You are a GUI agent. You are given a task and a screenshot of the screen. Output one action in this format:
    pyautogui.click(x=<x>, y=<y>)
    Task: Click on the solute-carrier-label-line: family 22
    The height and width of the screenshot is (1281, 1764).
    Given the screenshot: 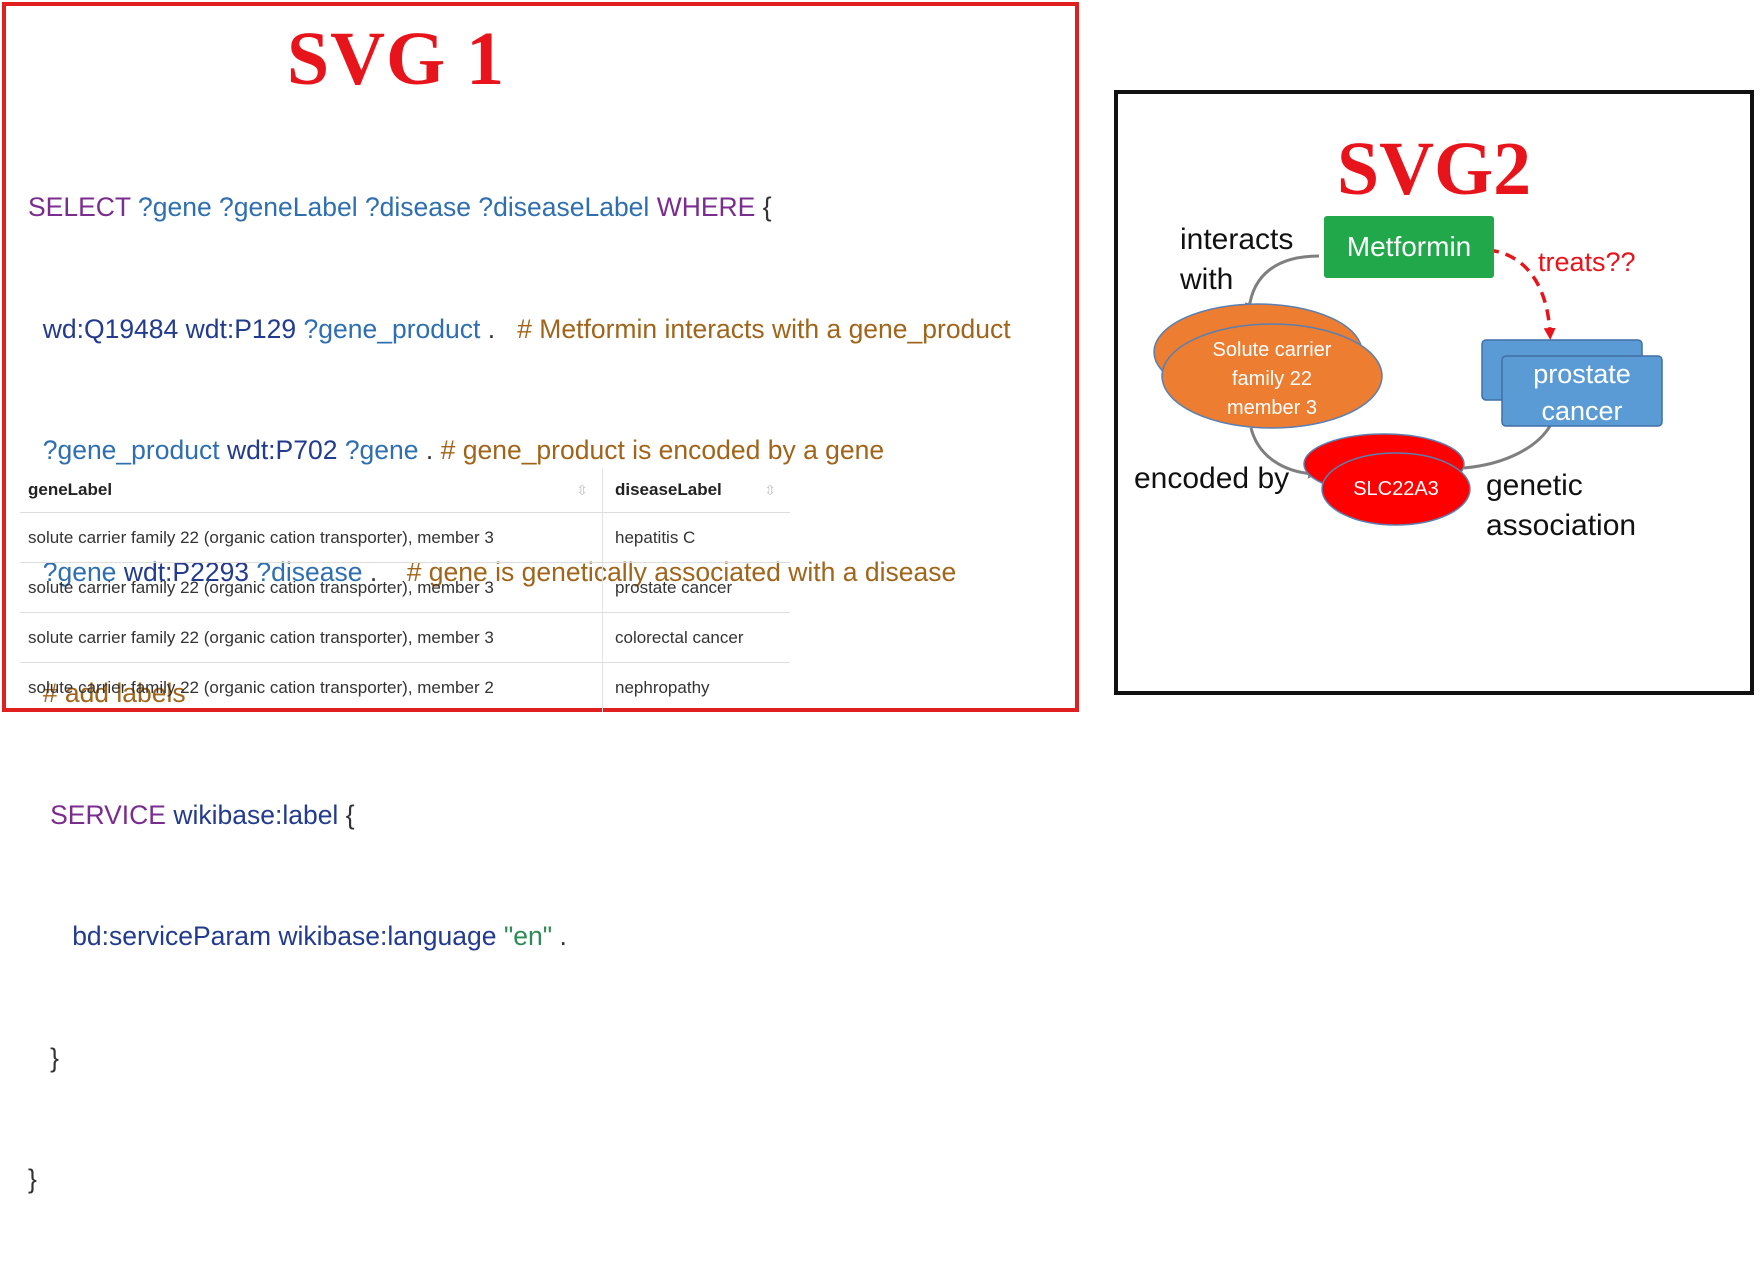 What is the action you would take?
    pyautogui.click(x=1272, y=379)
    